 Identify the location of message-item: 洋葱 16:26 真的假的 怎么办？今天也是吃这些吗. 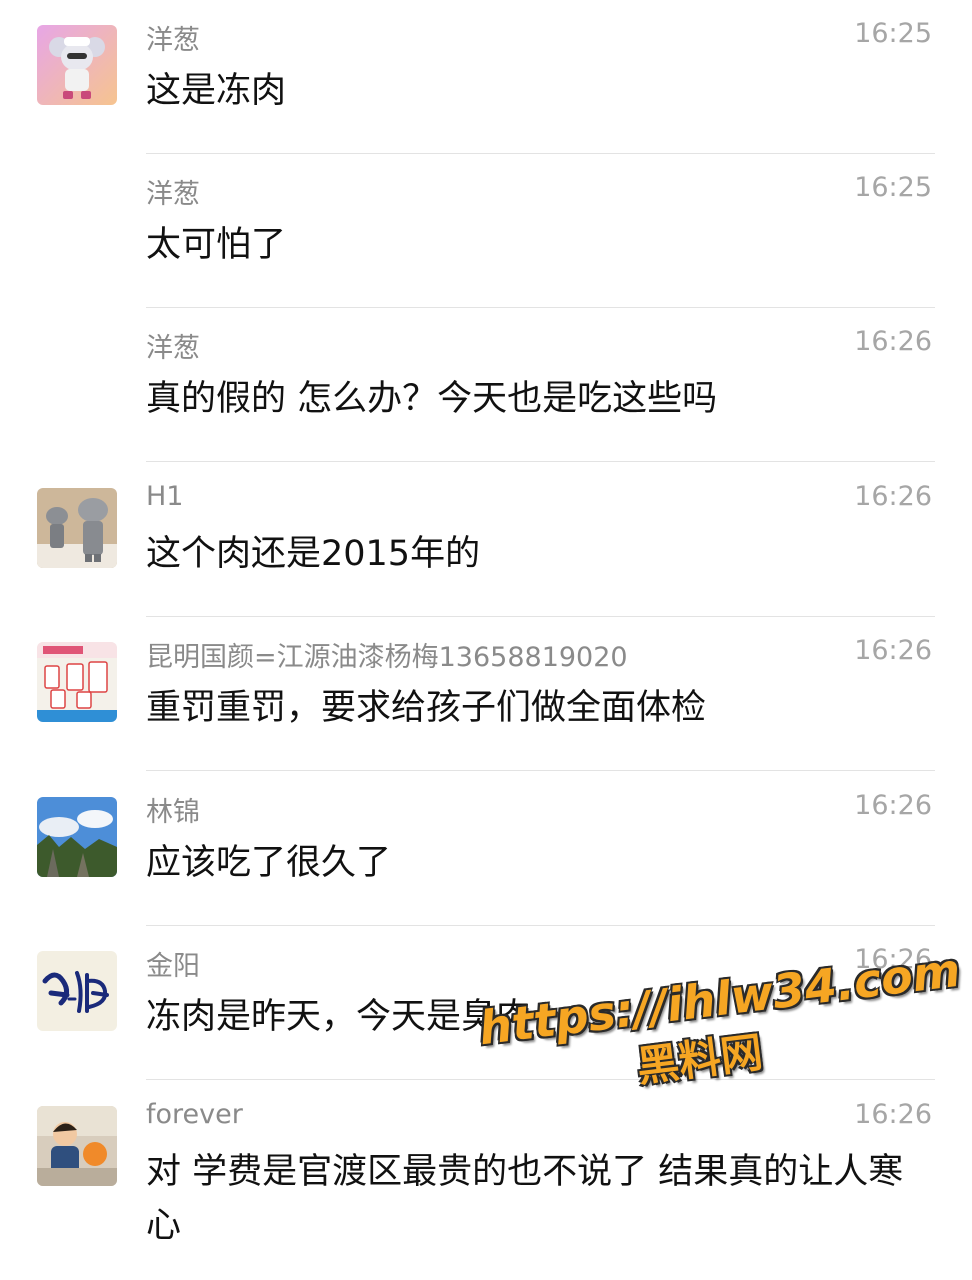
(486, 385).